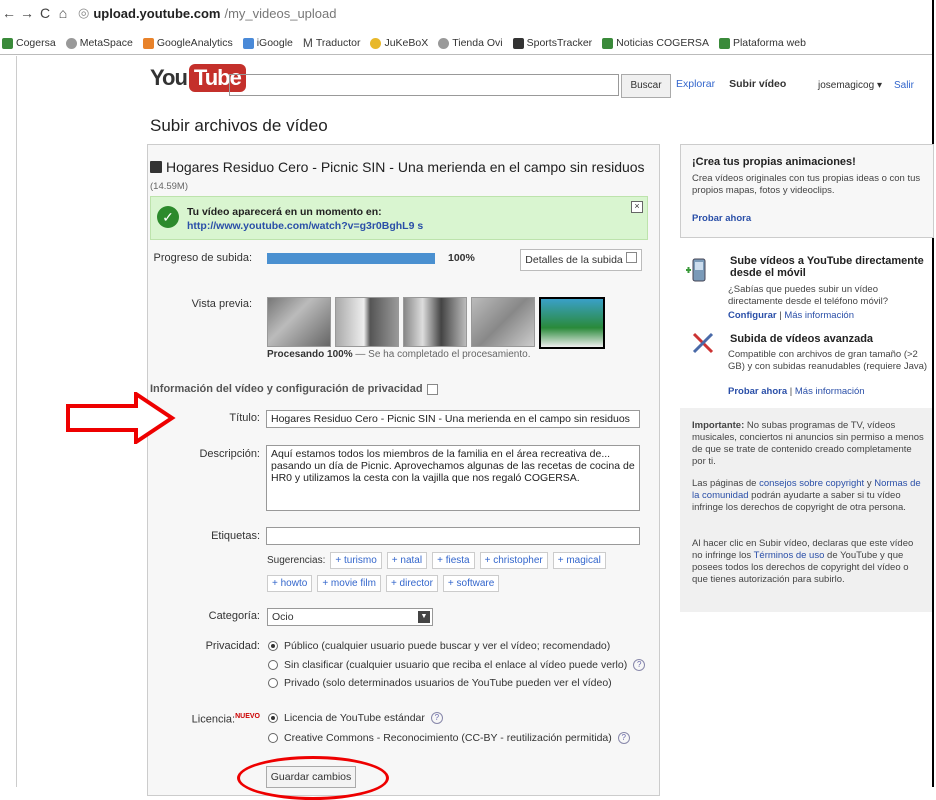  What do you see at coordinates (695, 84) in the screenshot?
I see `nav-explore: Explorar` at bounding box center [695, 84].